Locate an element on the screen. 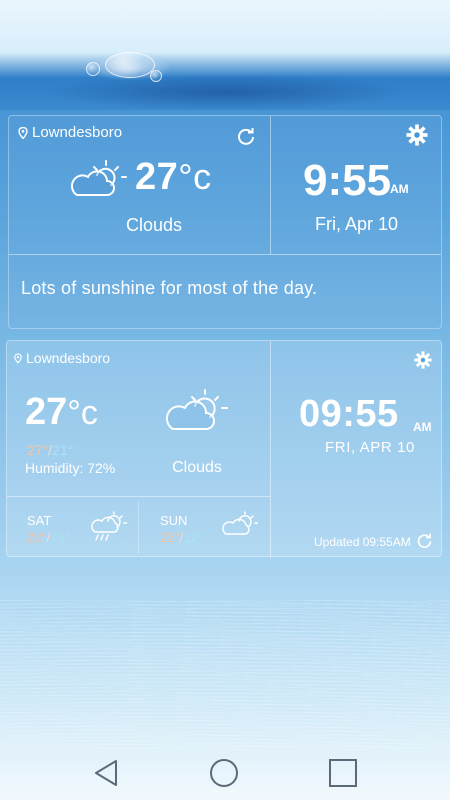  weather-summary: Lots of sunshine for most of the day. is located at coordinates (169, 288).